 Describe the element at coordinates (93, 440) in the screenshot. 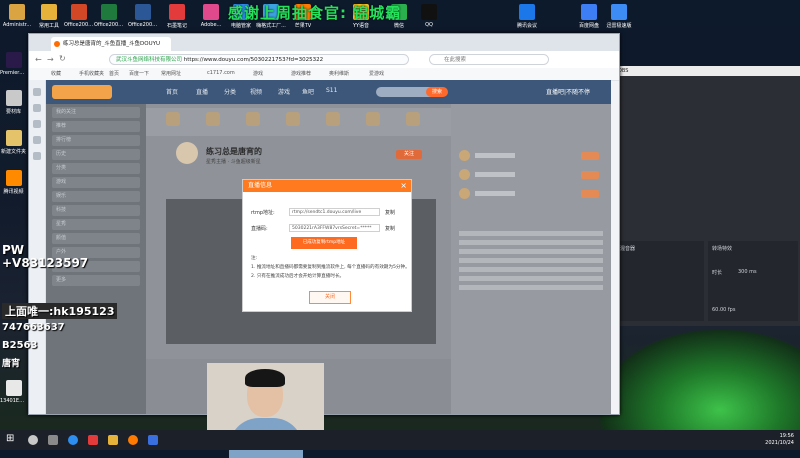

I see `netease-taskbar-icon` at that location.